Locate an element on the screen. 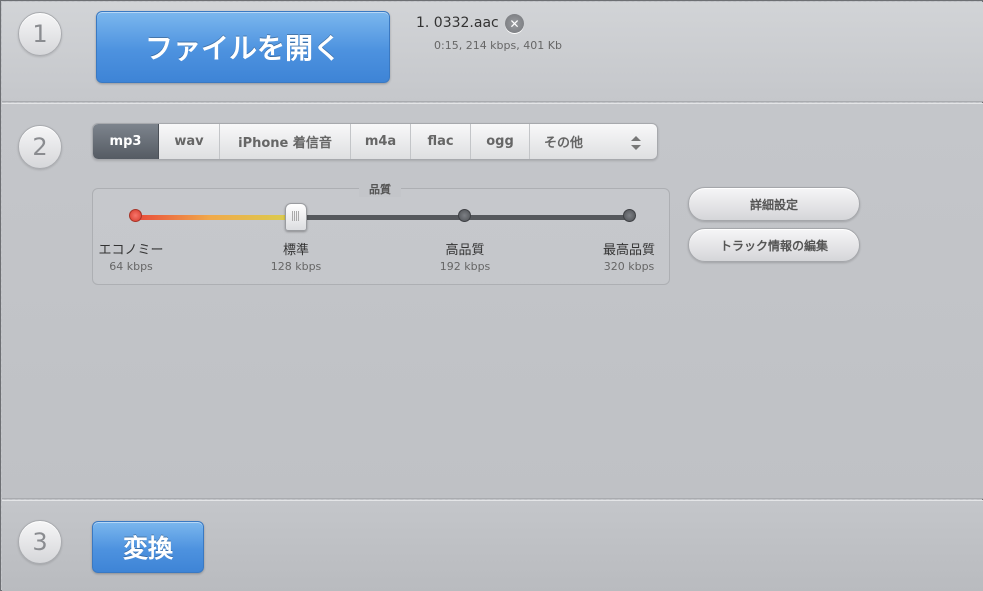 The height and width of the screenshot is (591, 983). advanced-settings-button: 詳細設定 is located at coordinates (774, 204).